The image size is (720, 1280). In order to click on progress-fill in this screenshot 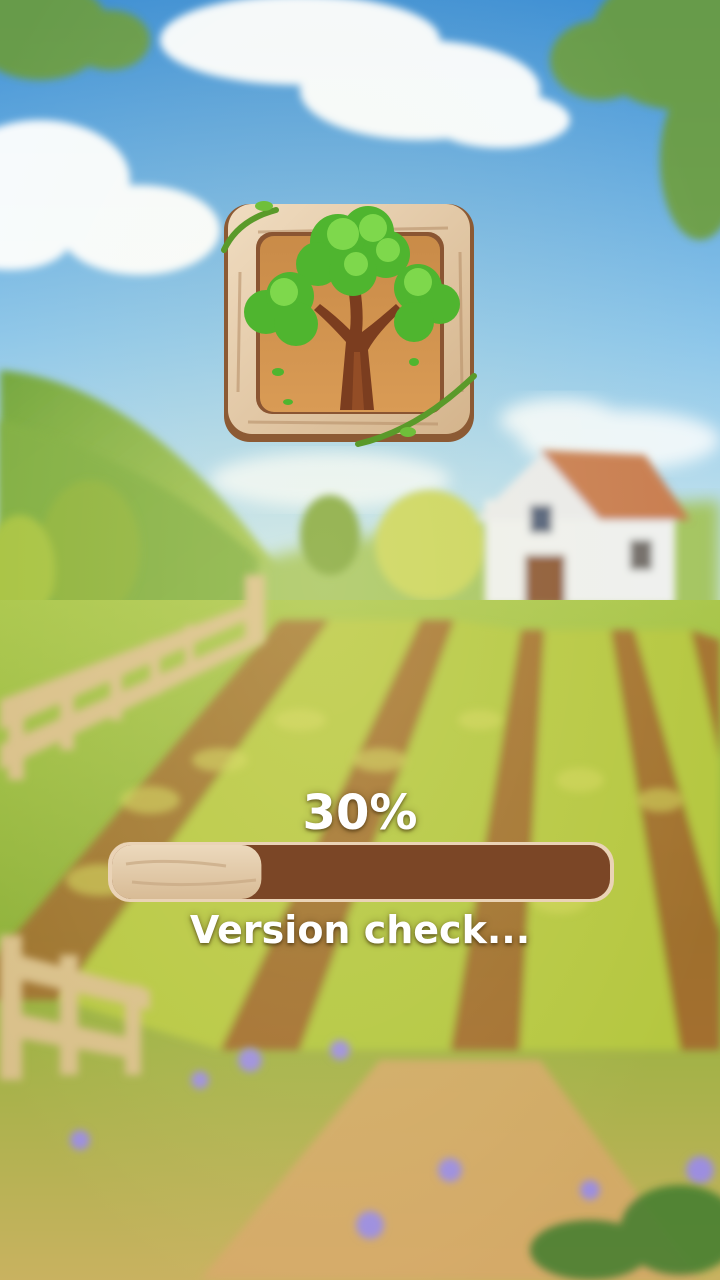, I will do `click(187, 872)`.